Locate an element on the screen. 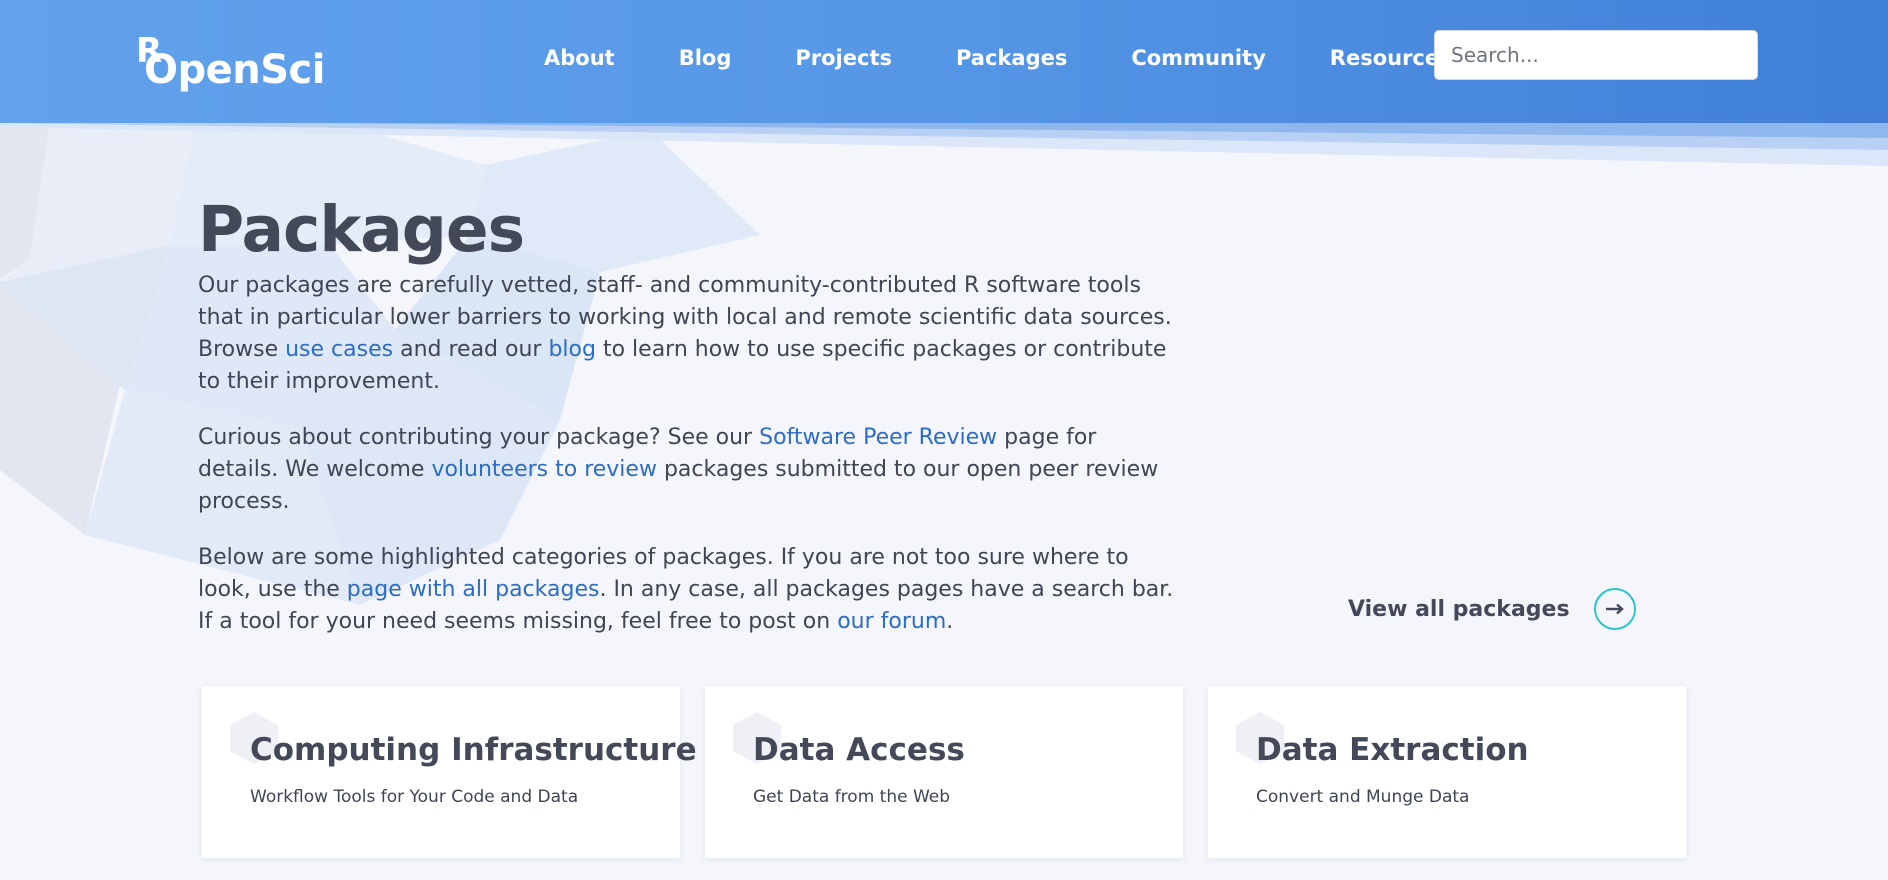  nav-blog: Blog is located at coordinates (705, 58).